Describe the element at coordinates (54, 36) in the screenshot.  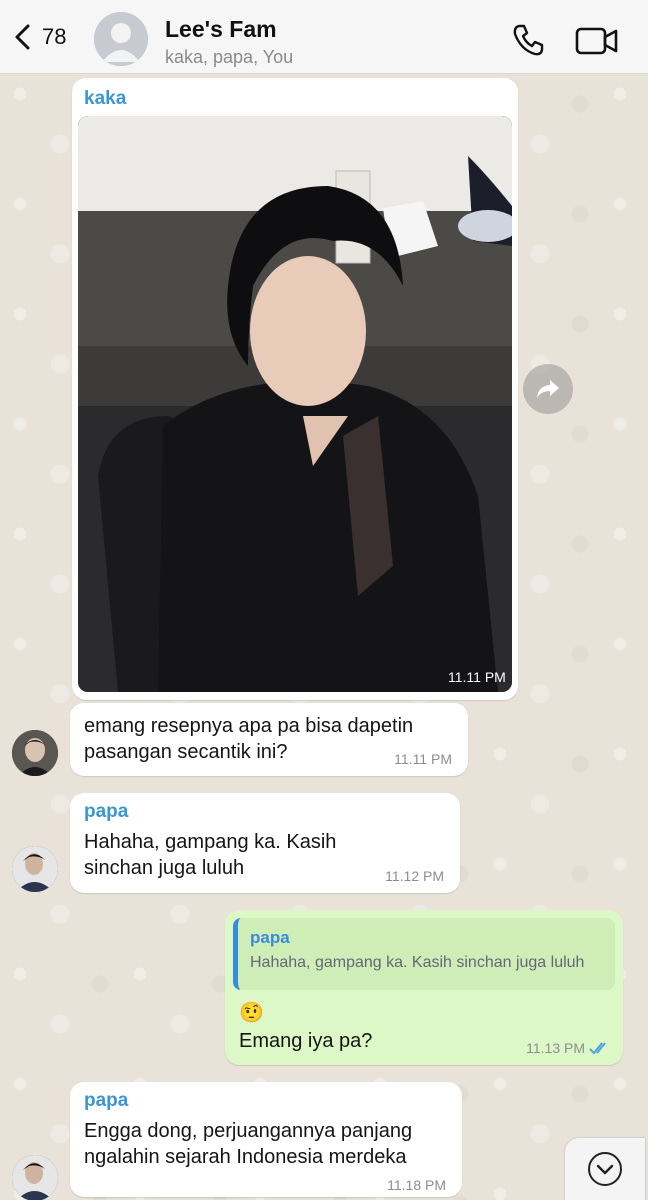
I see `unread-count: 78` at that location.